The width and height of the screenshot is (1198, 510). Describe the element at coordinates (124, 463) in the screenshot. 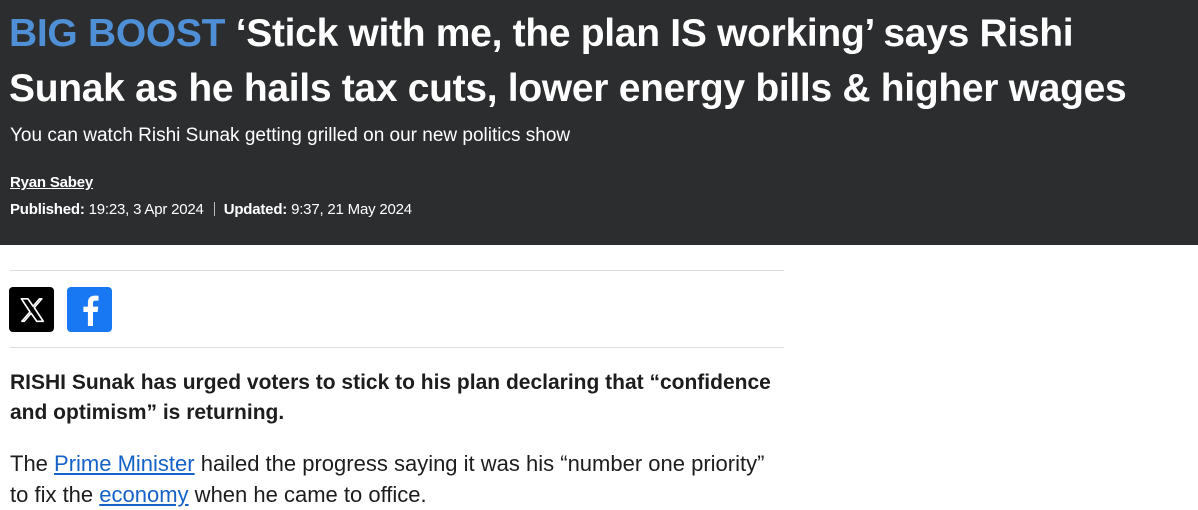

I see `prime-minister-link: Prime Minister` at that location.